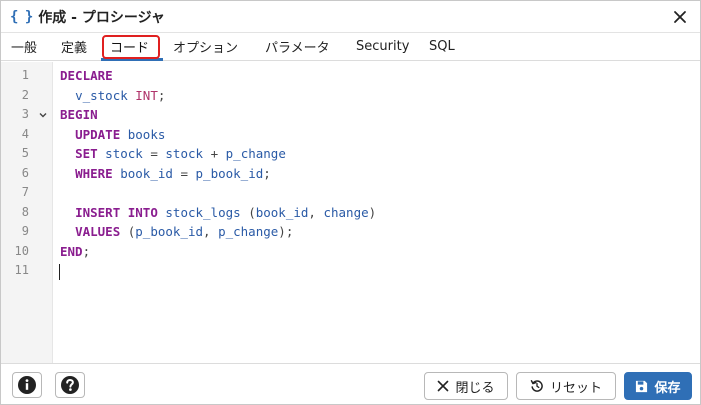 The image size is (701, 405). What do you see at coordinates (129, 46) in the screenshot?
I see `tab-code: コード` at bounding box center [129, 46].